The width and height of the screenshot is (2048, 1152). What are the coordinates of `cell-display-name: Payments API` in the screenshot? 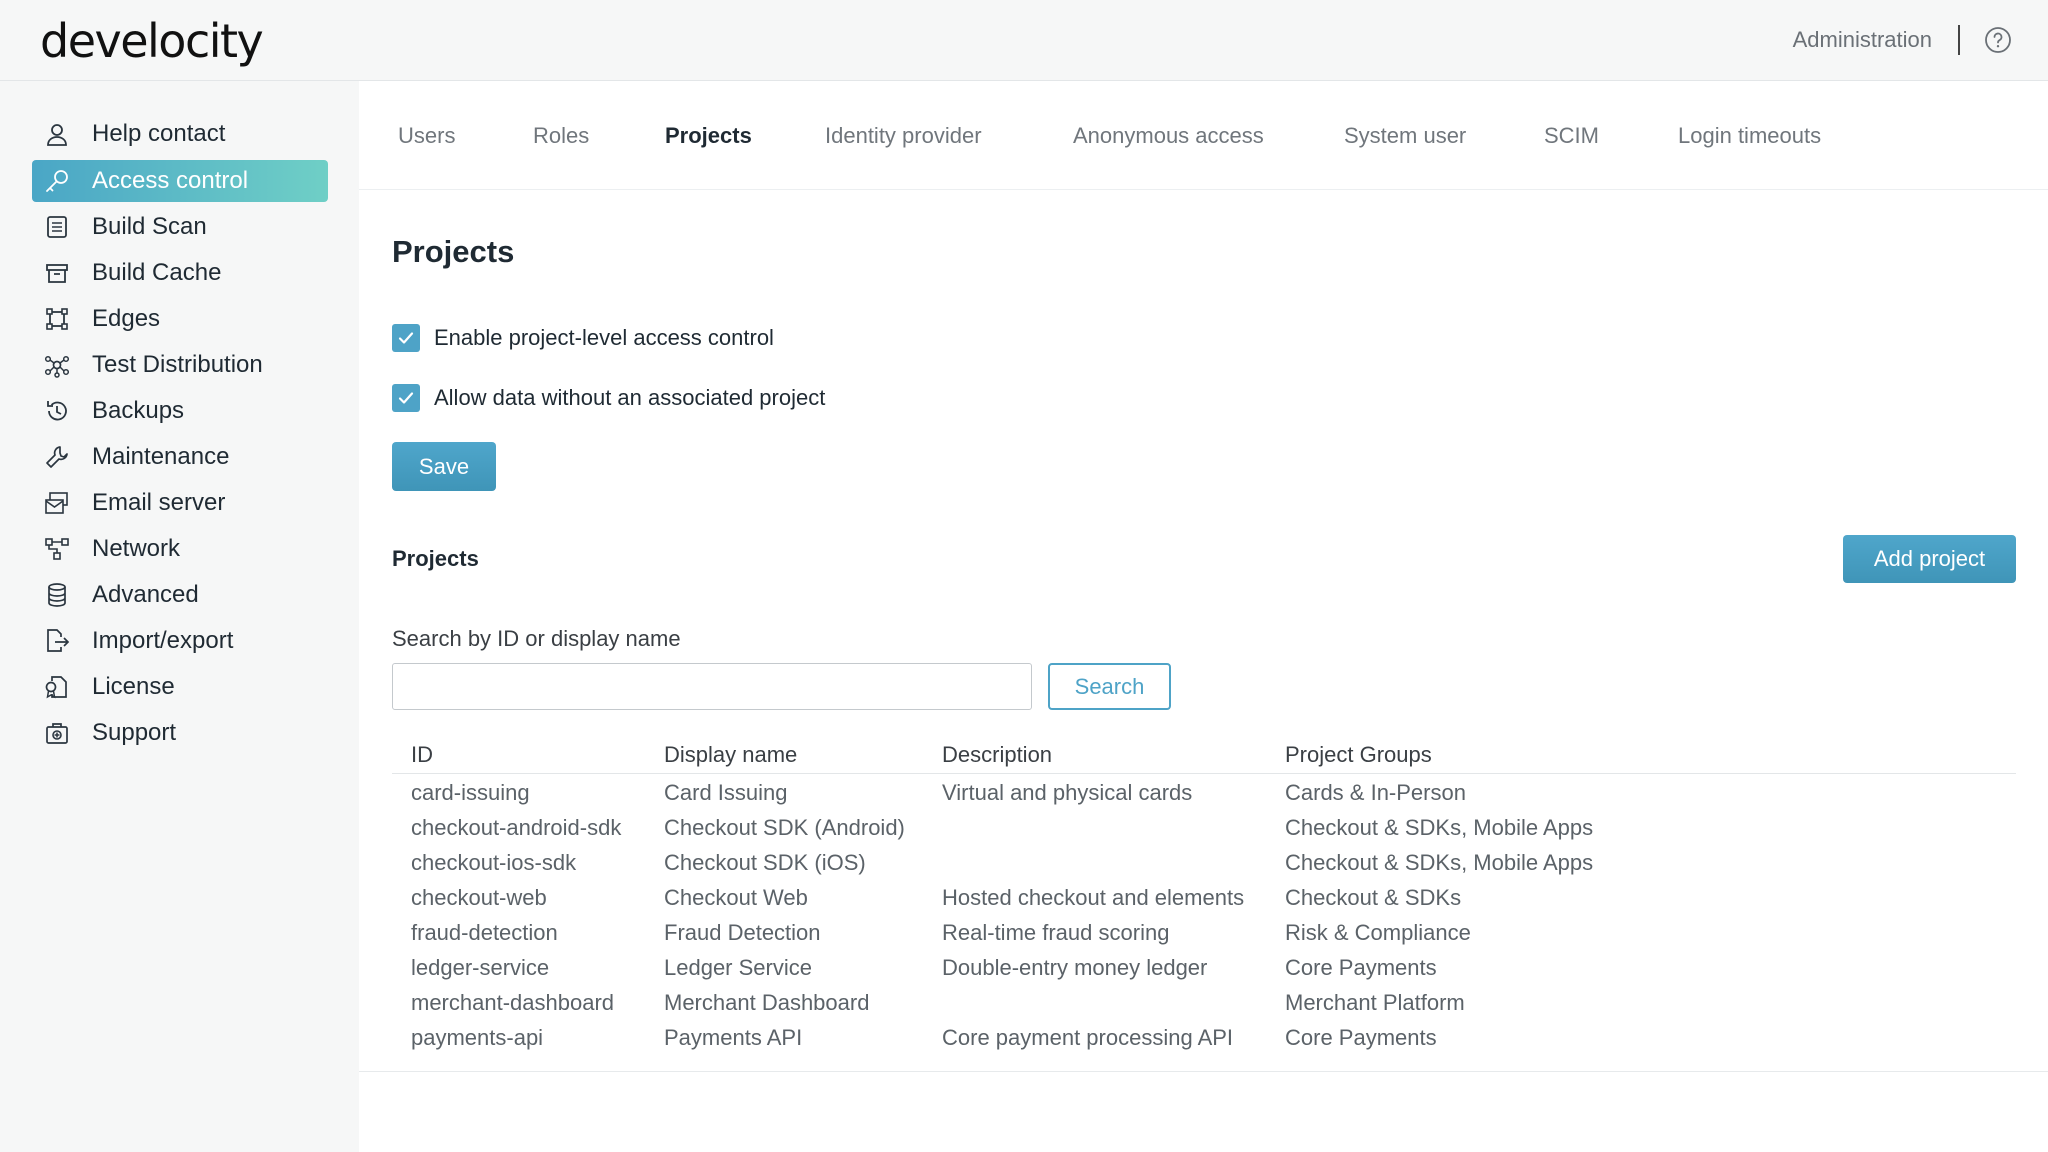 It's located at (733, 1037).